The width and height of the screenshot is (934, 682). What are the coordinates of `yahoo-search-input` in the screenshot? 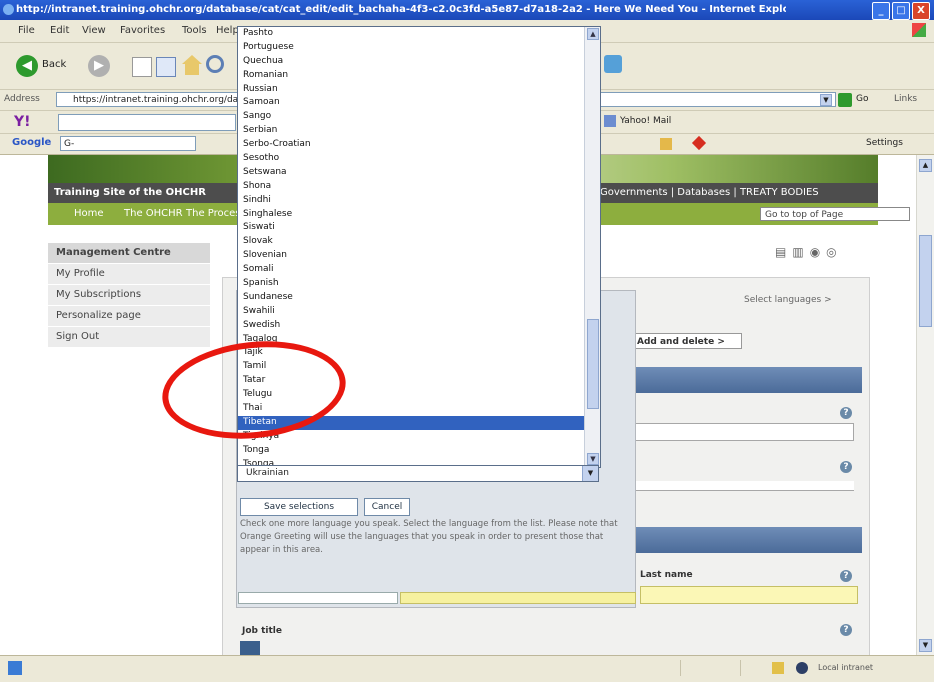 It's located at (147, 122).